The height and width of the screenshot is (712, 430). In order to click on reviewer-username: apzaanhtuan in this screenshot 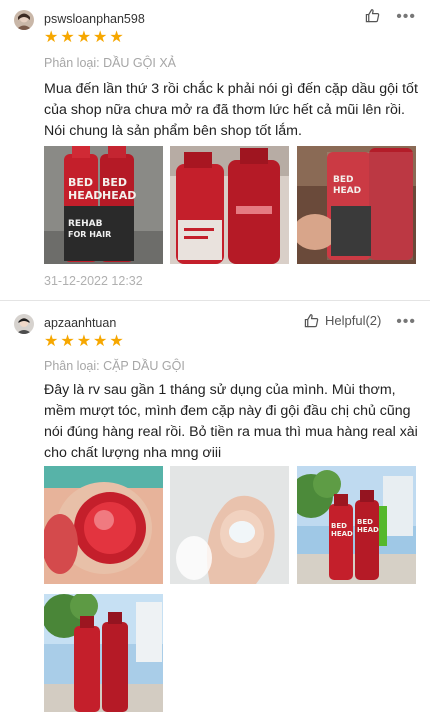, I will do `click(80, 323)`.